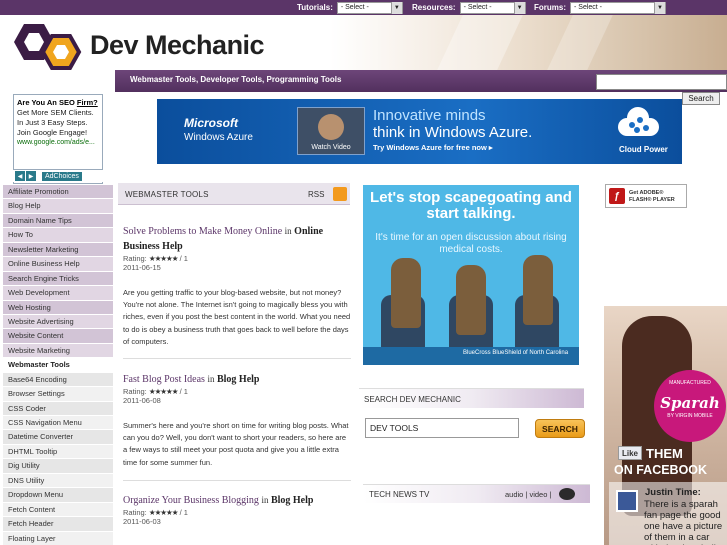 The image size is (727, 545). What do you see at coordinates (58, 279) in the screenshot?
I see `category-item: Search Engine Tricks` at bounding box center [58, 279].